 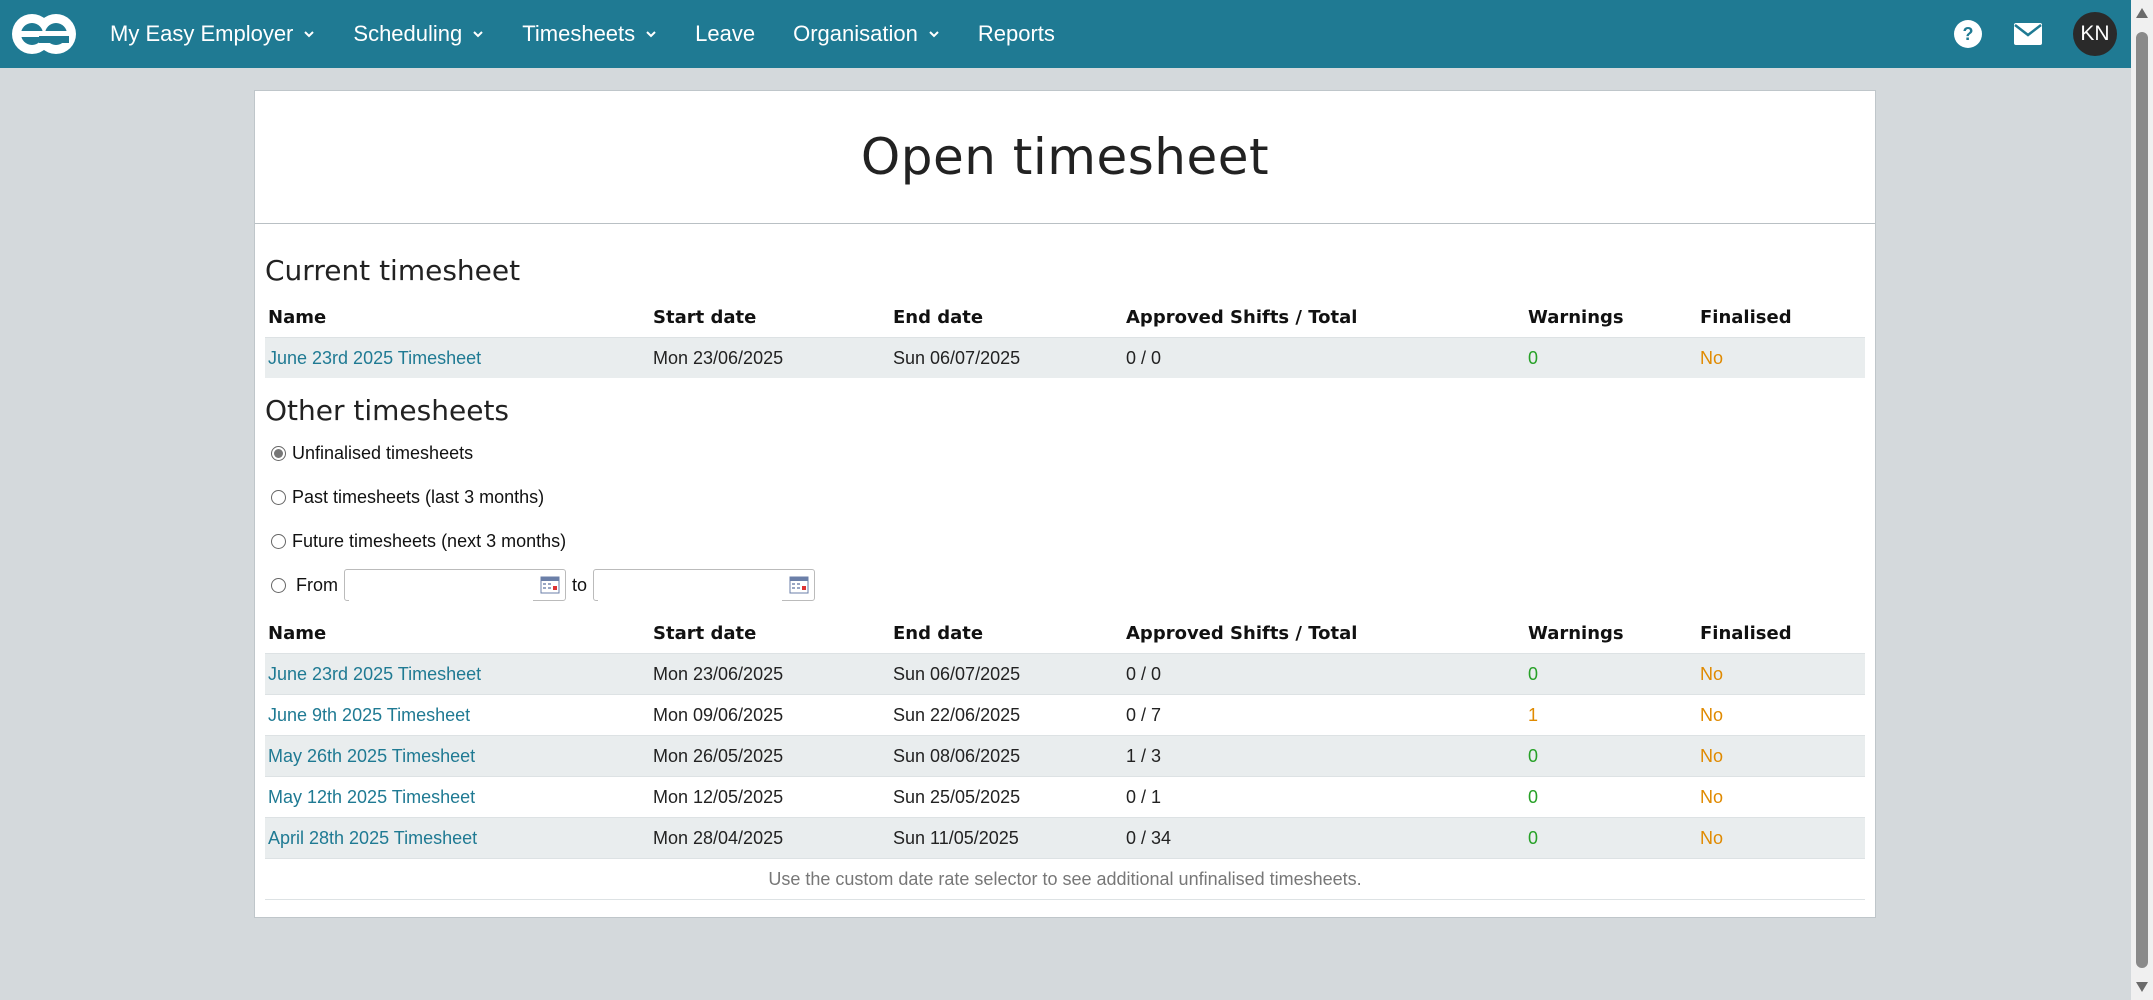 What do you see at coordinates (770, 674) in the screenshot?
I see `start-date-cell: Mon 23/06/2025` at bounding box center [770, 674].